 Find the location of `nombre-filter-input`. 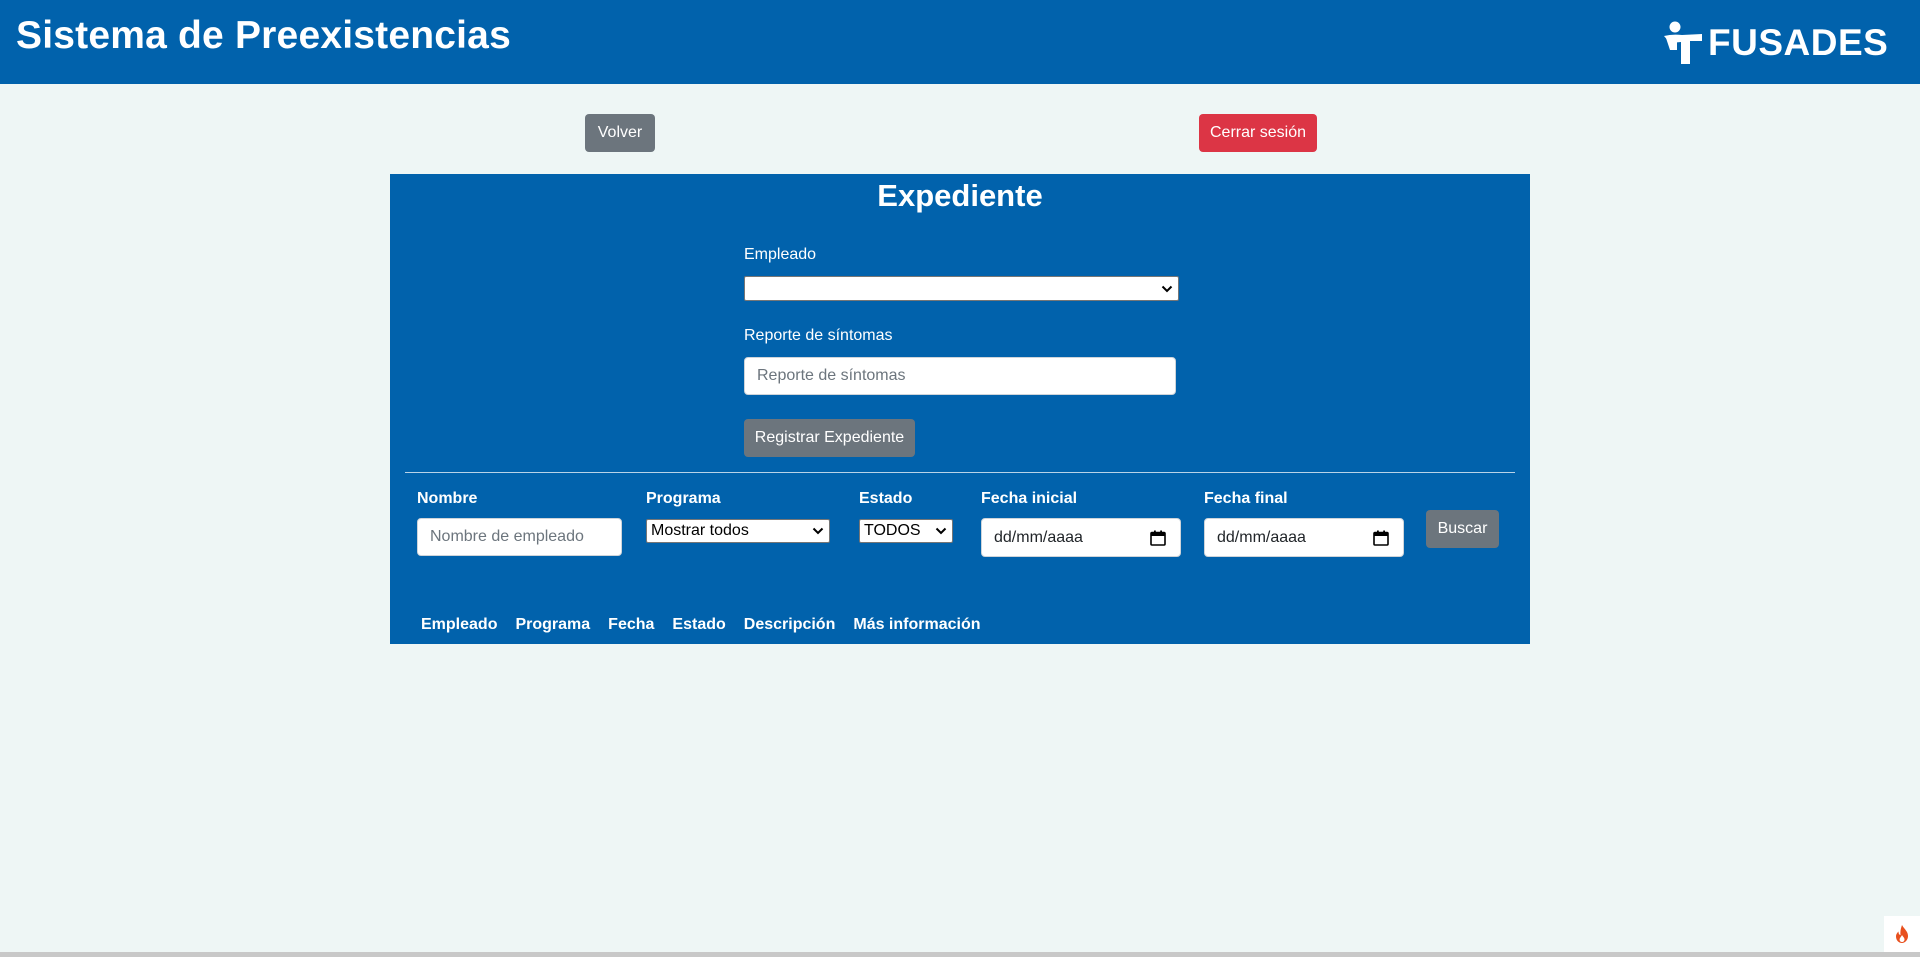

nombre-filter-input is located at coordinates (519, 537).